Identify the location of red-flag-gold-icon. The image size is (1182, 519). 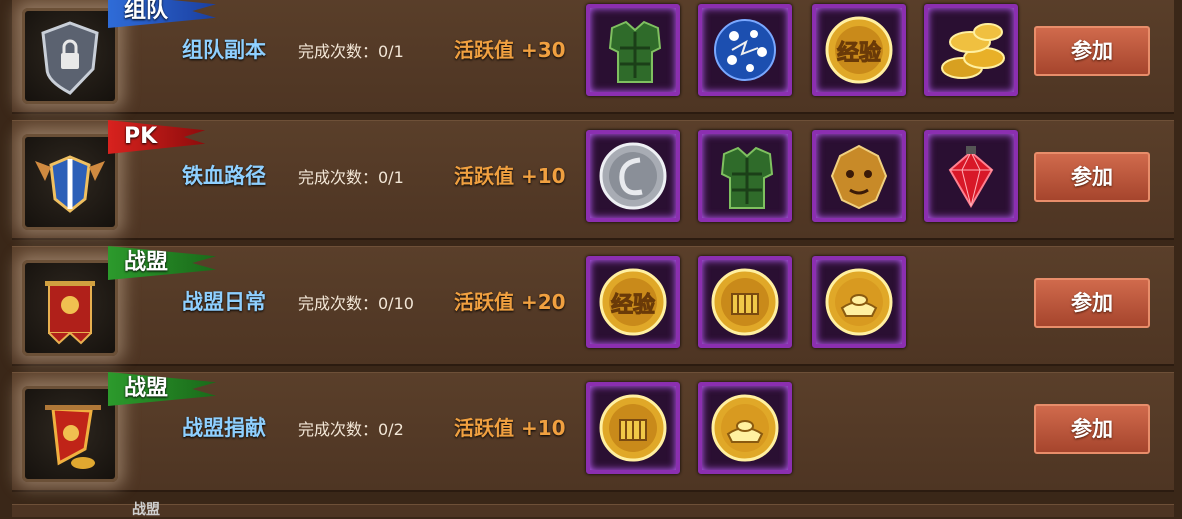
(70, 434).